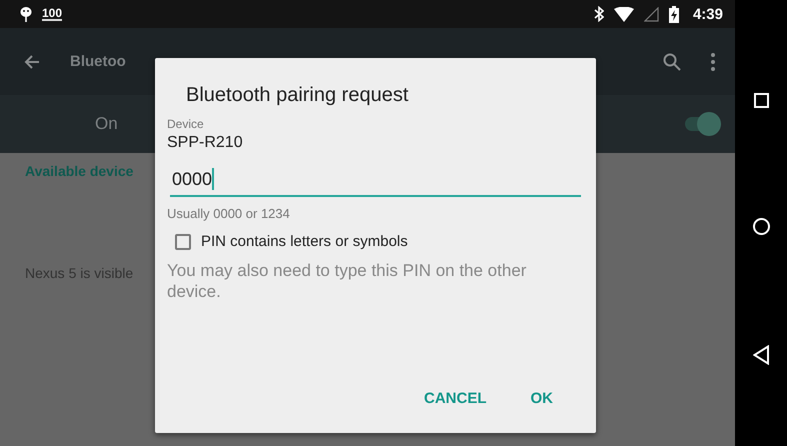 This screenshot has height=446, width=787. What do you see at coordinates (297, 95) in the screenshot?
I see `dialog-title: Bluetooth pairing request` at bounding box center [297, 95].